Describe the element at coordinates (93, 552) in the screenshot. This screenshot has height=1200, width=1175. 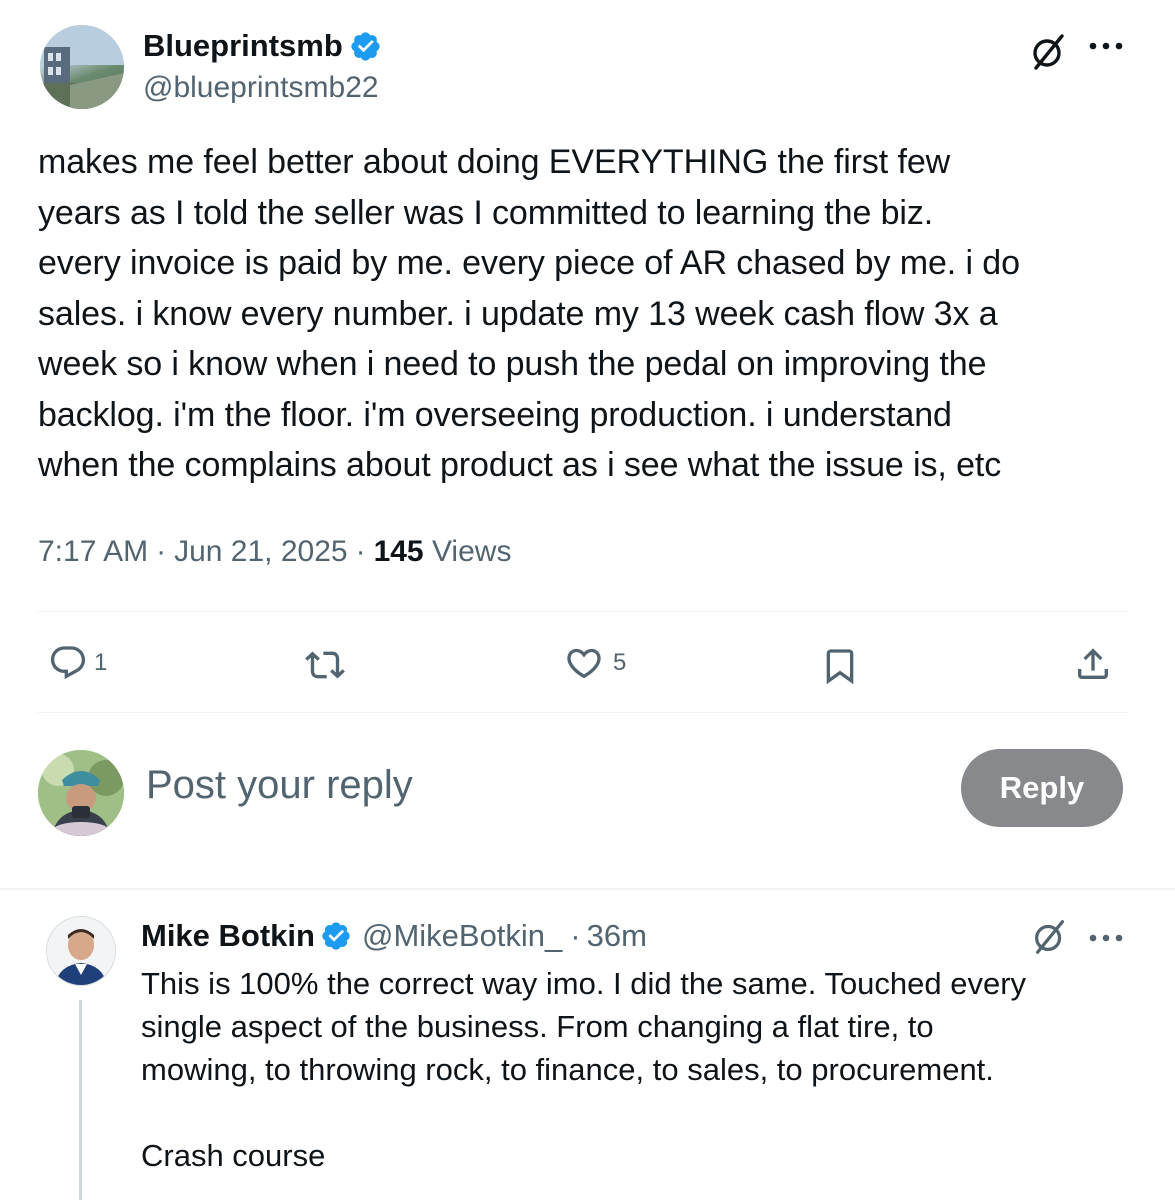
I see `post-time: 7:17 AM` at that location.